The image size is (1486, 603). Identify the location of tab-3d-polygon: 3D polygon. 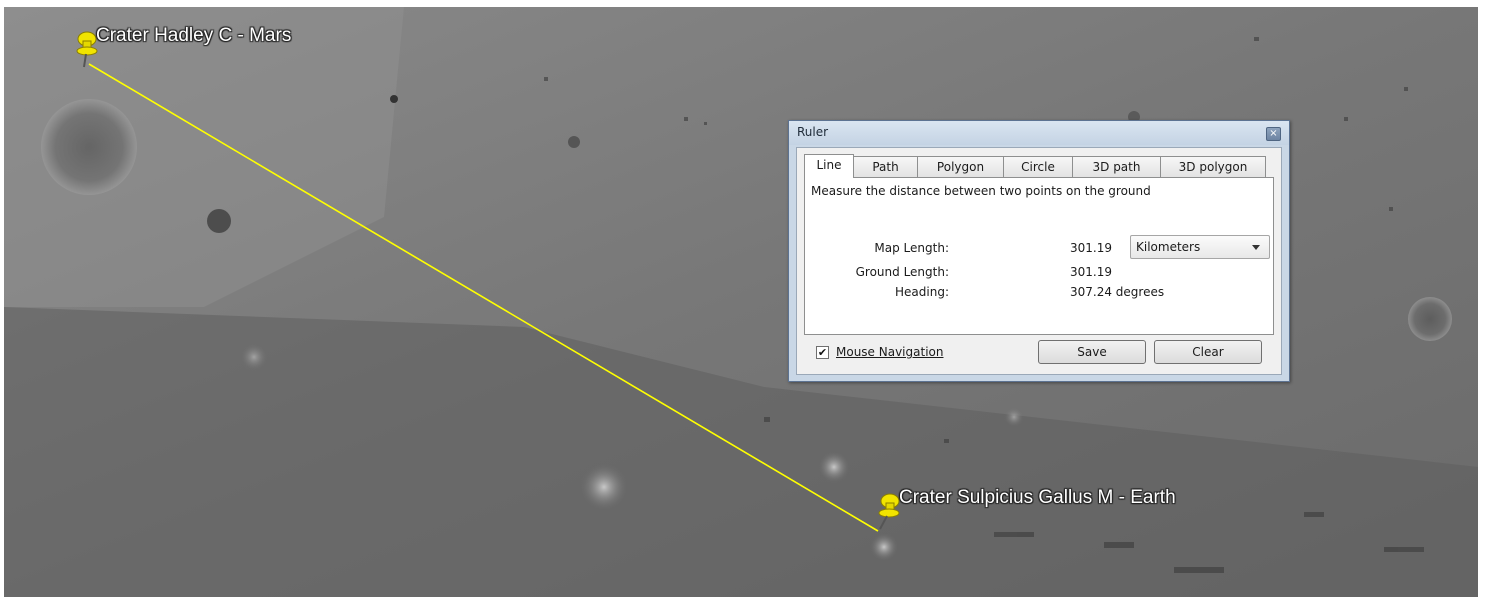
(1213, 166).